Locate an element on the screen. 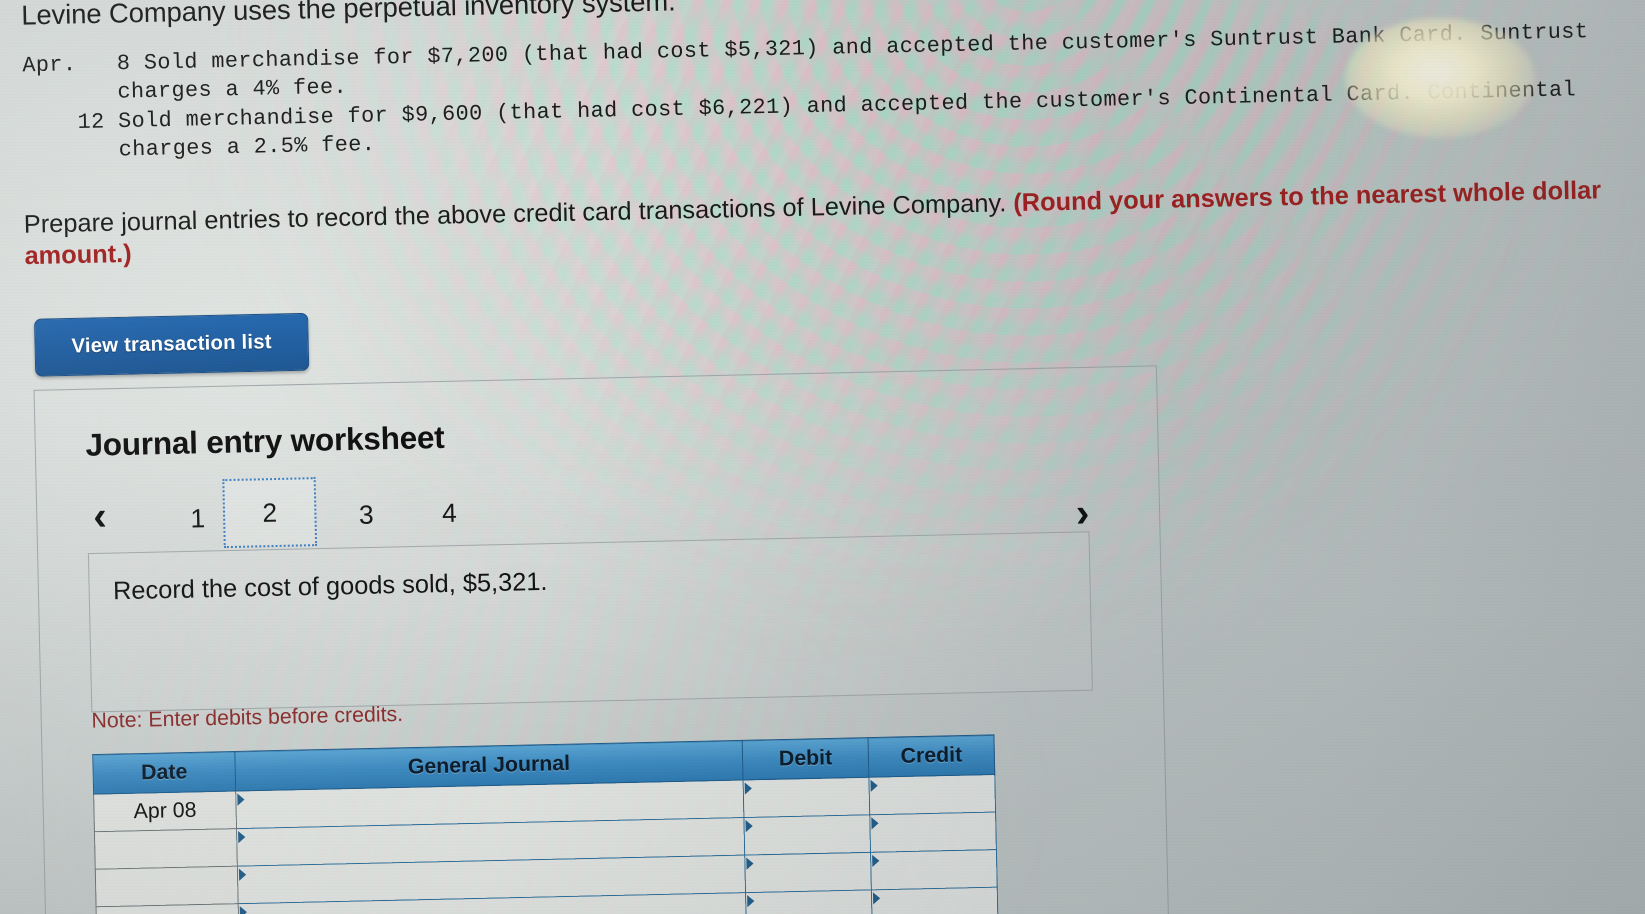  cell-date: Apr 08 is located at coordinates (165, 811).